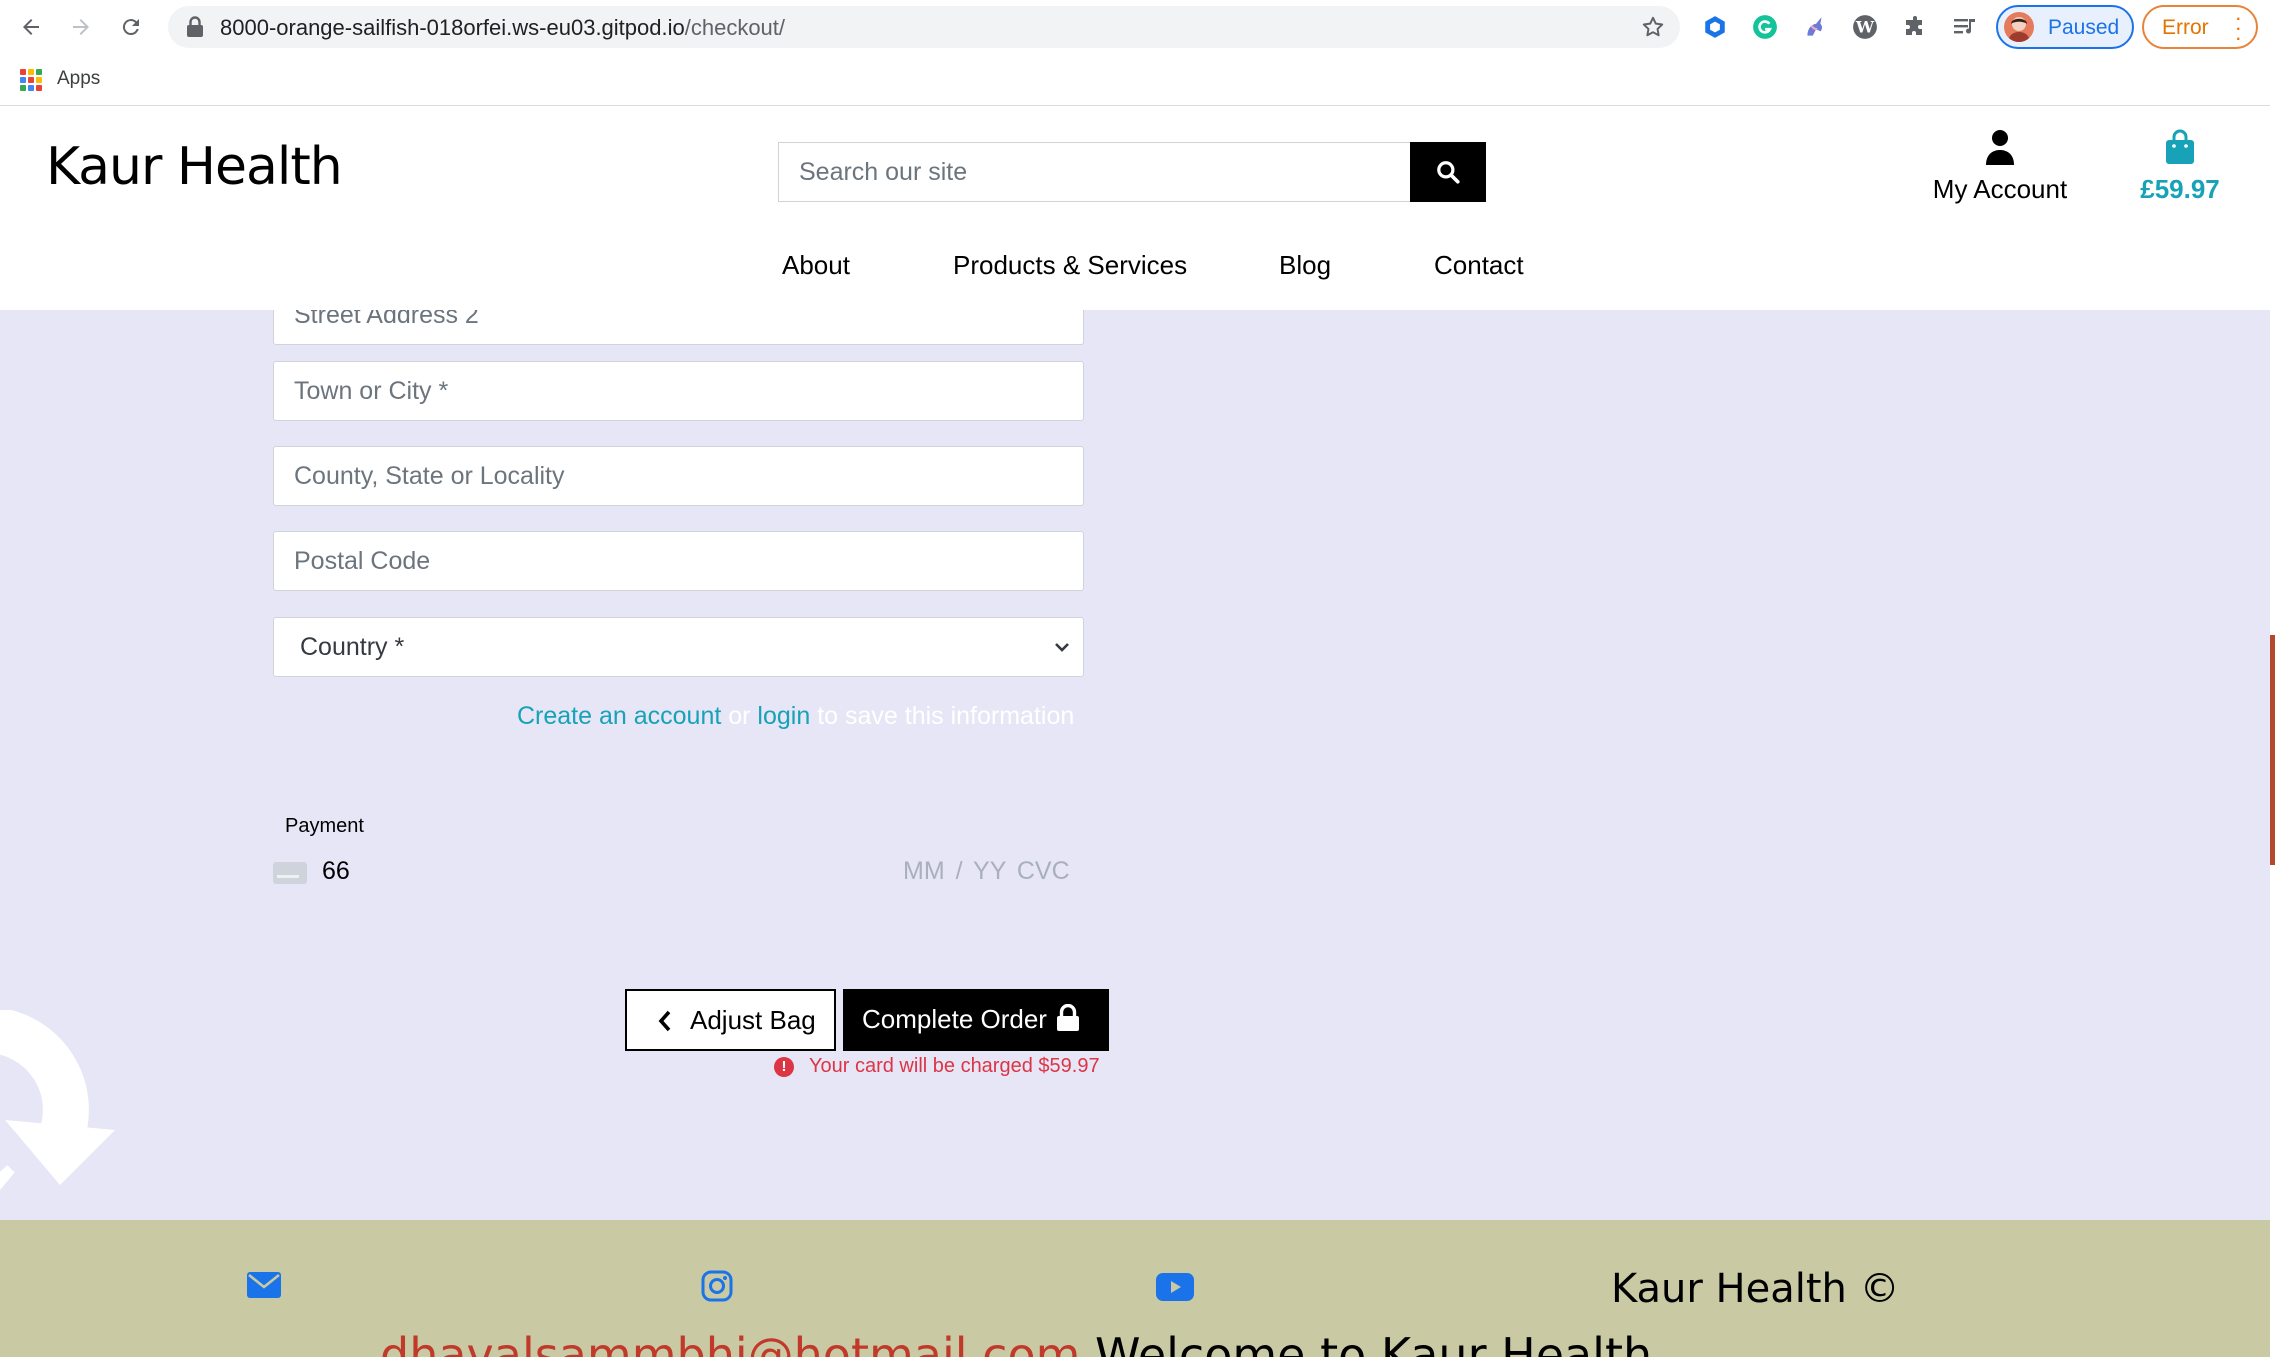 The image size is (2275, 1357). I want to click on hexagon-extension-icon, so click(1715, 27).